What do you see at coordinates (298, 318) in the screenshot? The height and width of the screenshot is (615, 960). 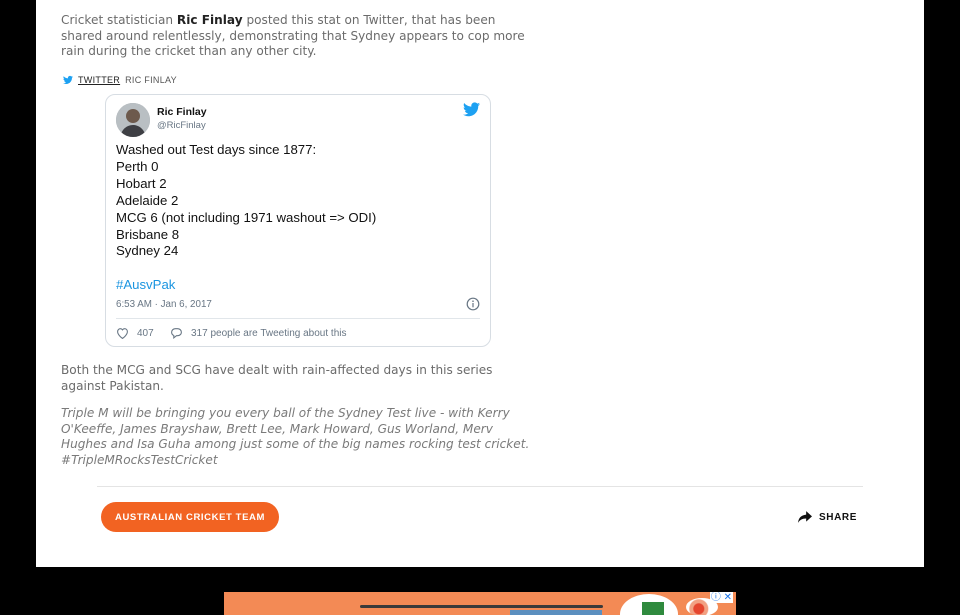 I see `tweet-divider` at bounding box center [298, 318].